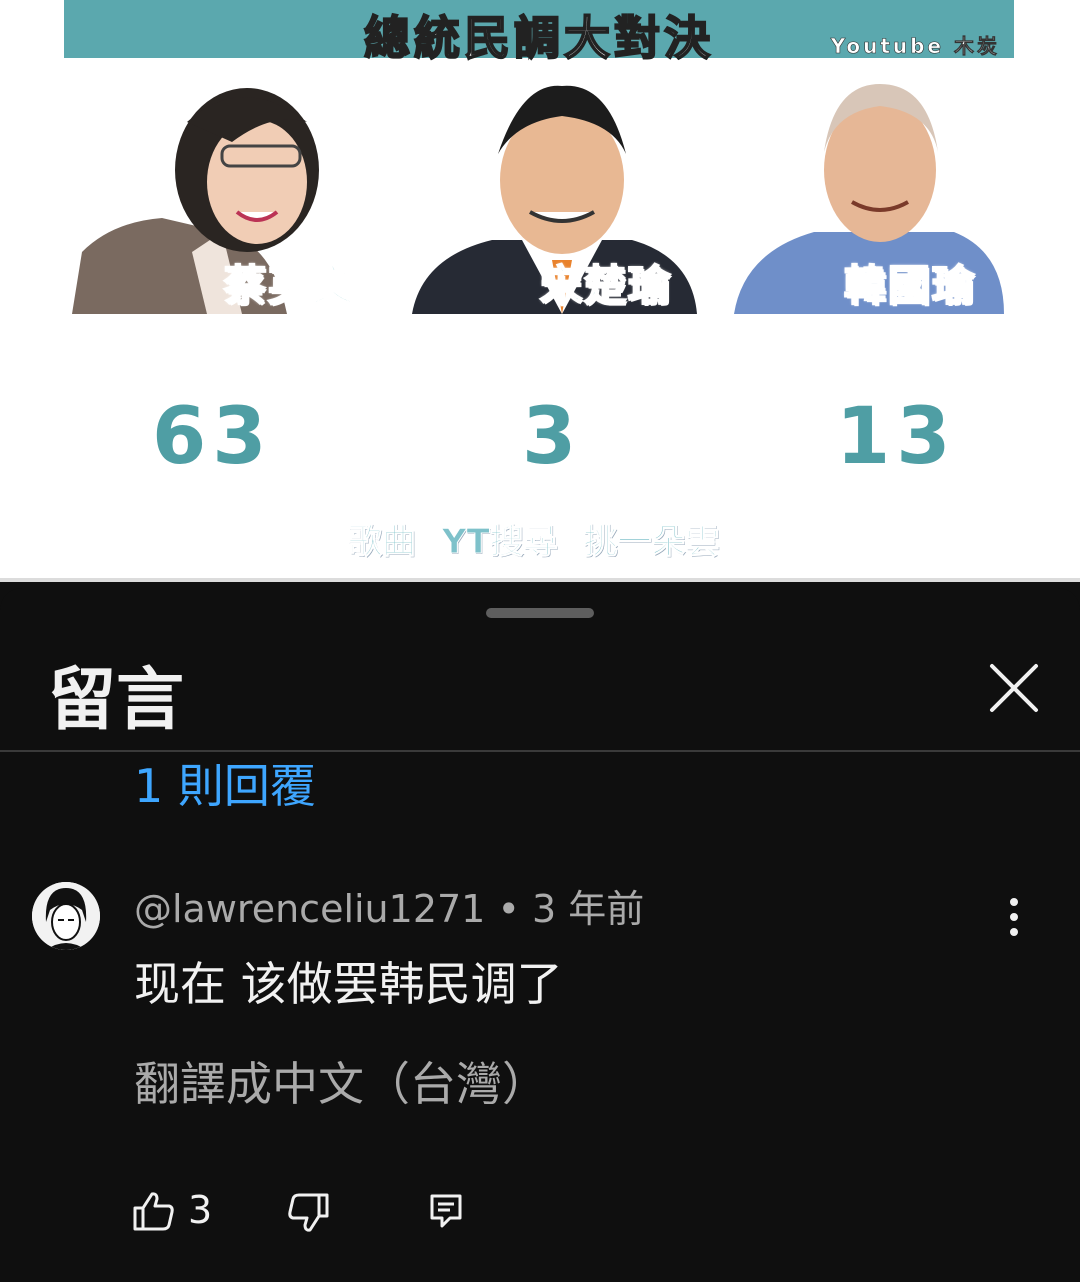 The image size is (1080, 1282). Describe the element at coordinates (116, 700) in the screenshot. I see `sheet-title: 留言` at that location.